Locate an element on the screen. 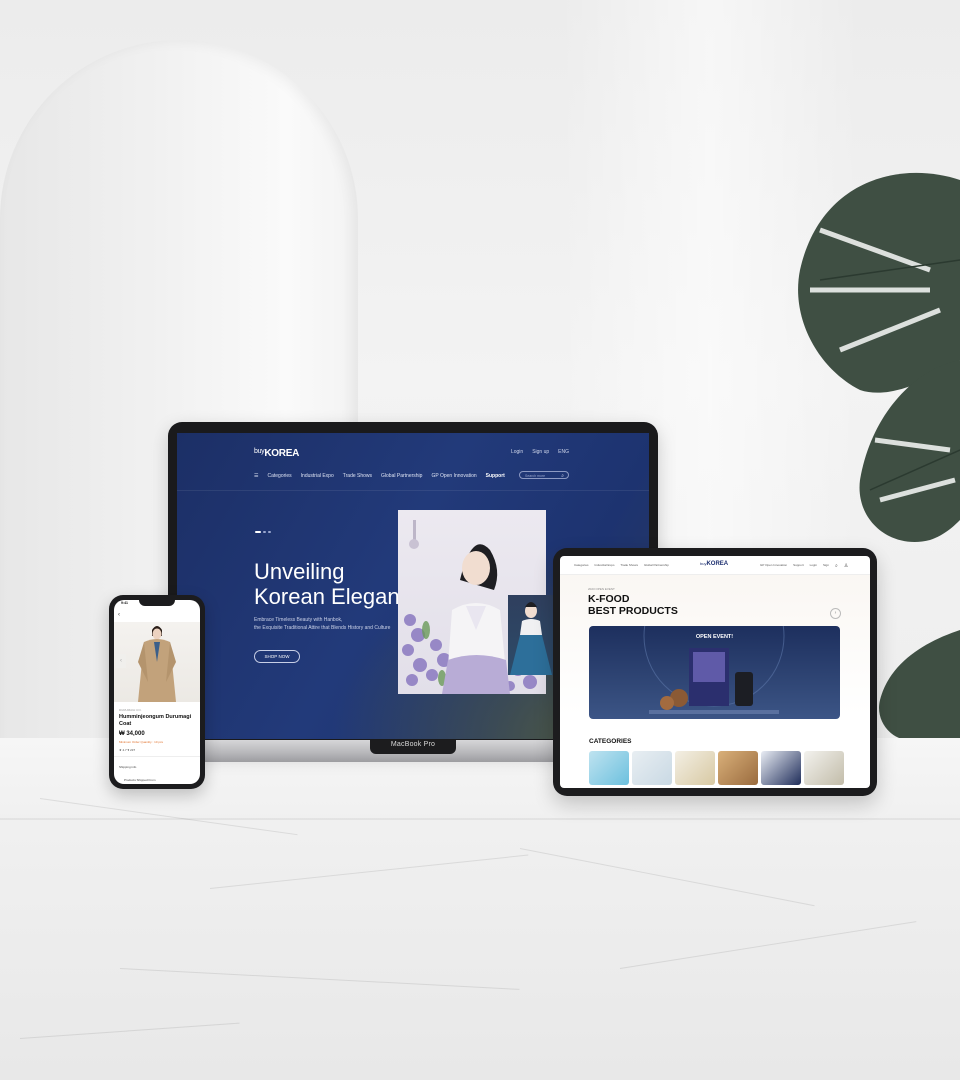 Image resolution: width=960 pixels, height=1080 pixels. kfood-title-line1: K-FOOD is located at coordinates (609, 599).